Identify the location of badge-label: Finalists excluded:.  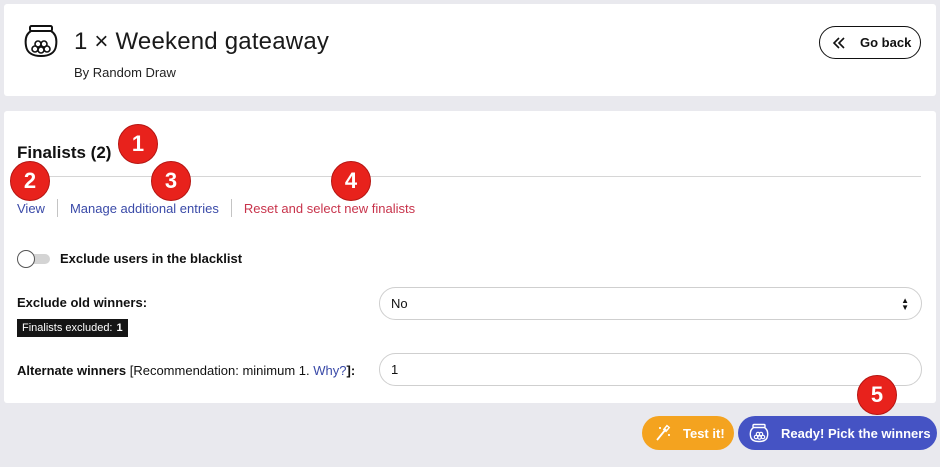
(67, 328).